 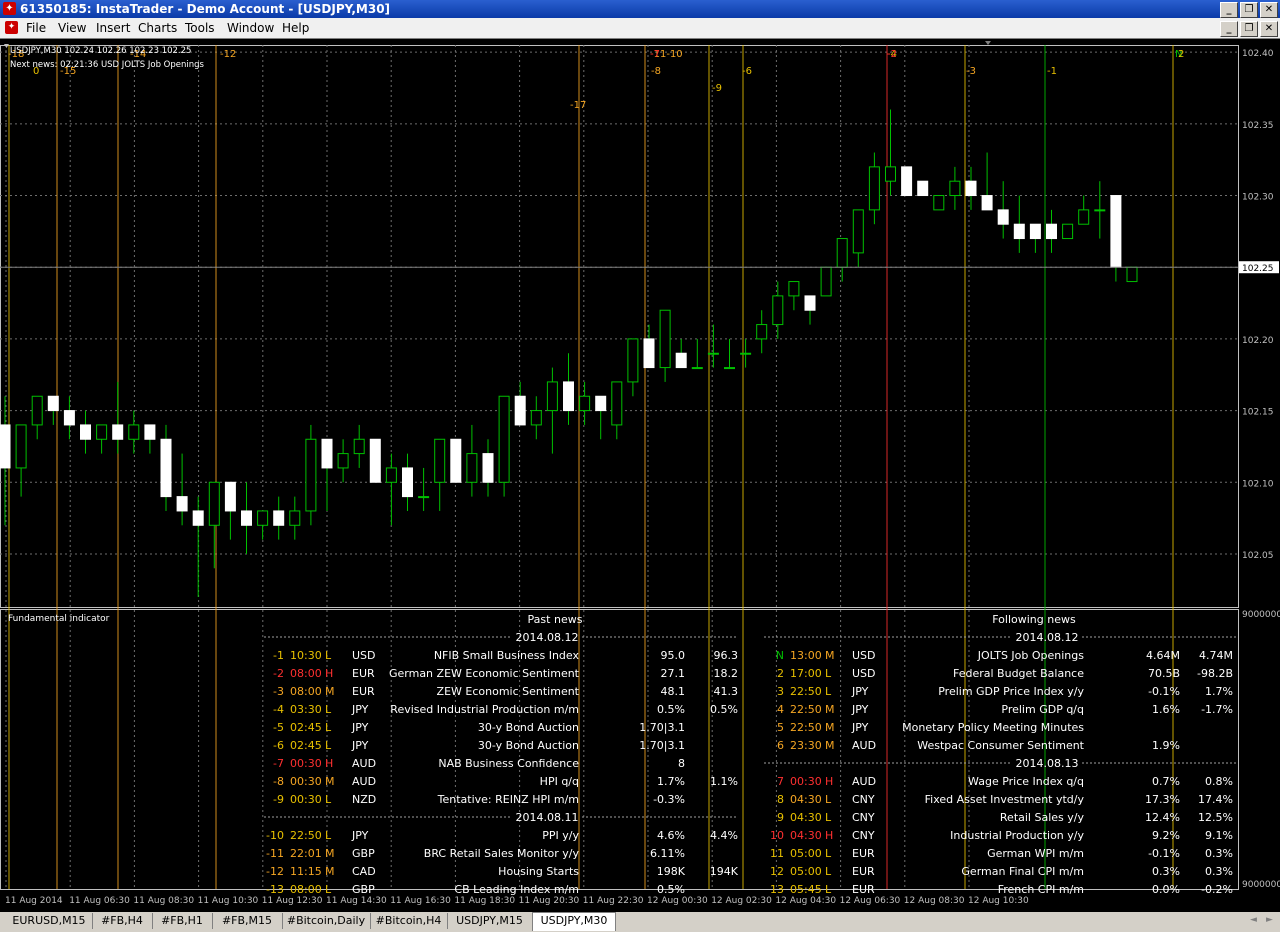 I want to click on news-mark-label: -7, so click(x=655, y=54).